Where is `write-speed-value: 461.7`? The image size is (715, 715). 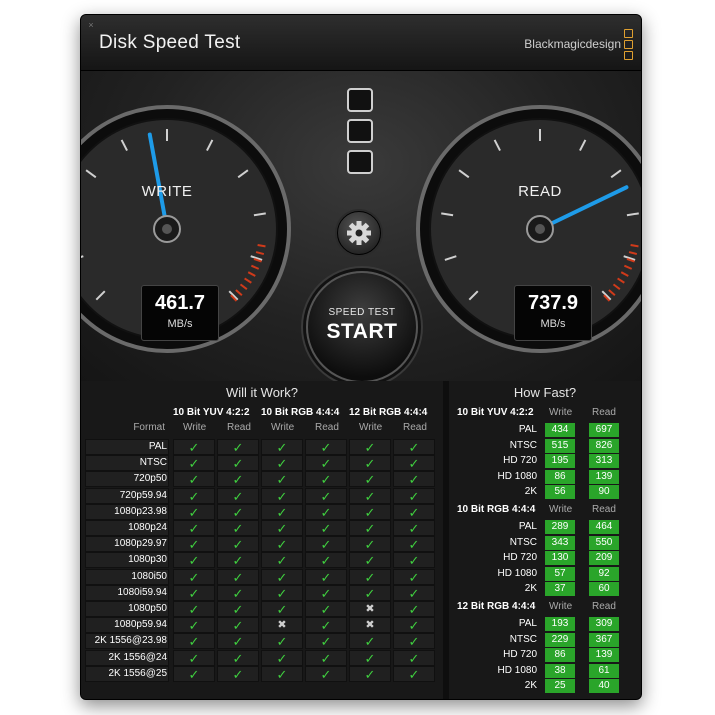 write-speed-value: 461.7 is located at coordinates (180, 303).